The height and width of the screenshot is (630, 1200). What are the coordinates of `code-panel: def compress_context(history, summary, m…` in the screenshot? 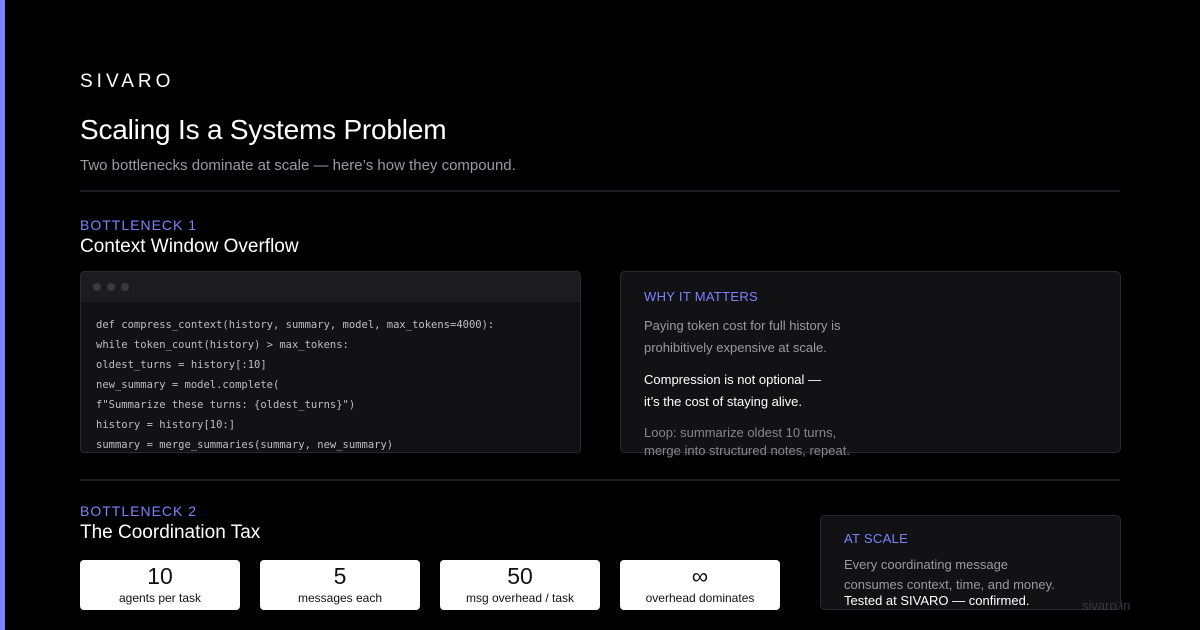 It's located at (330, 362).